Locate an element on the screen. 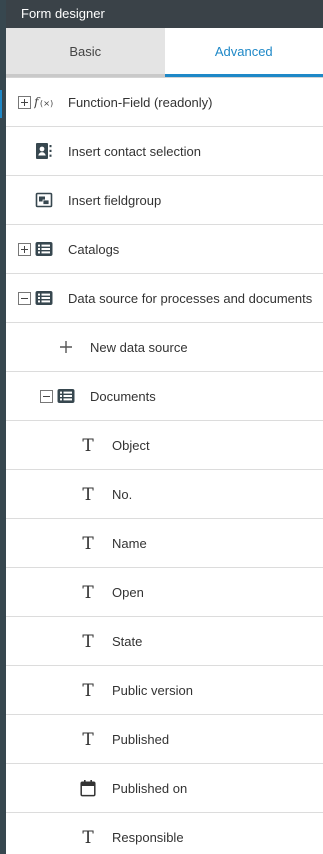 The width and height of the screenshot is (323, 854). tree-item-label: Published is located at coordinates (141, 739).